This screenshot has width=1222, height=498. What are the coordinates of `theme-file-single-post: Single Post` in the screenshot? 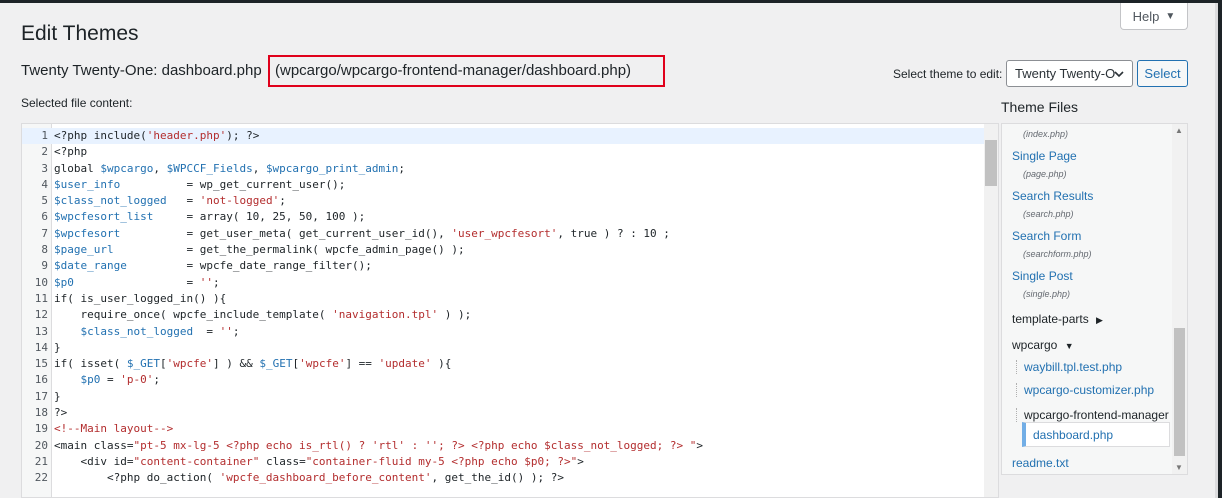 It's located at (1042, 276).